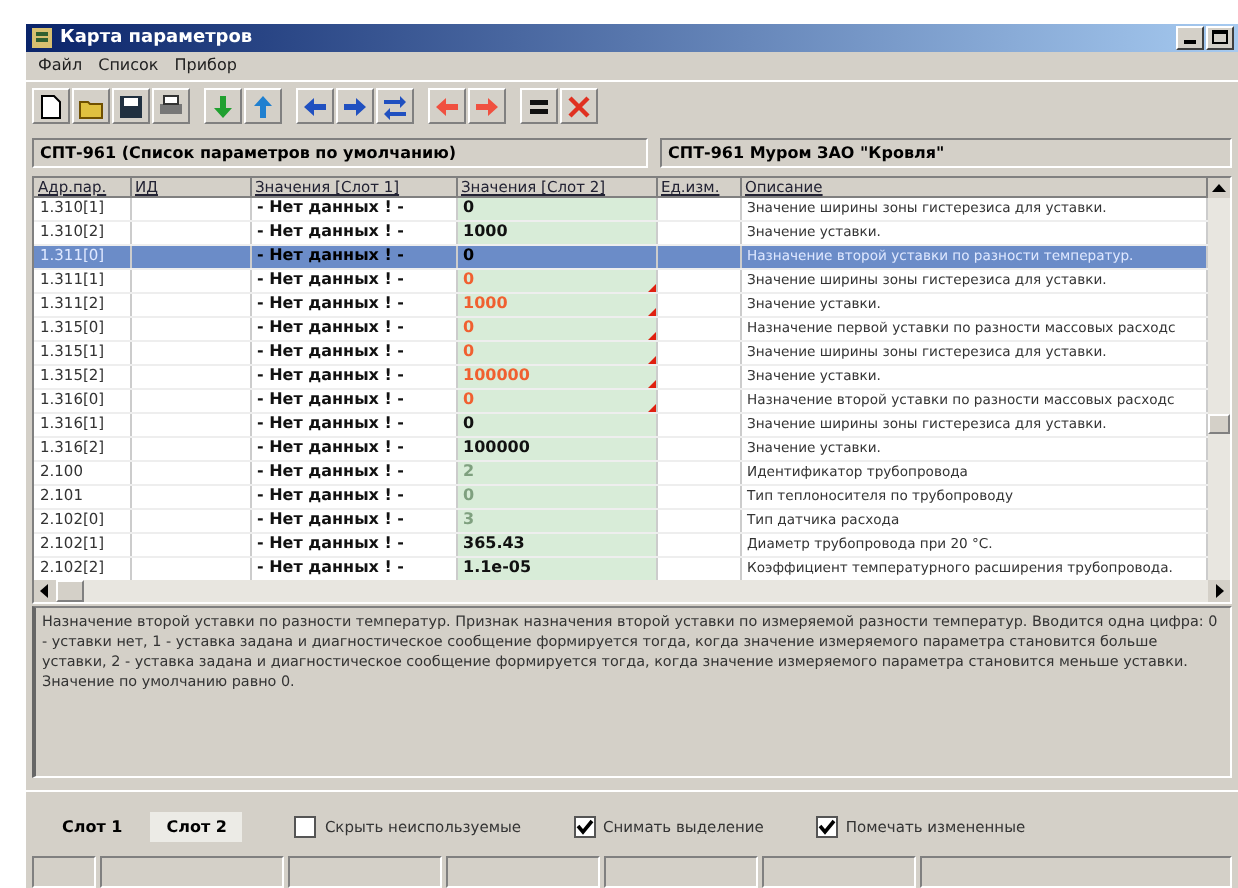  What do you see at coordinates (556, 520) in the screenshot?
I see `slot2-cell: 3` at bounding box center [556, 520].